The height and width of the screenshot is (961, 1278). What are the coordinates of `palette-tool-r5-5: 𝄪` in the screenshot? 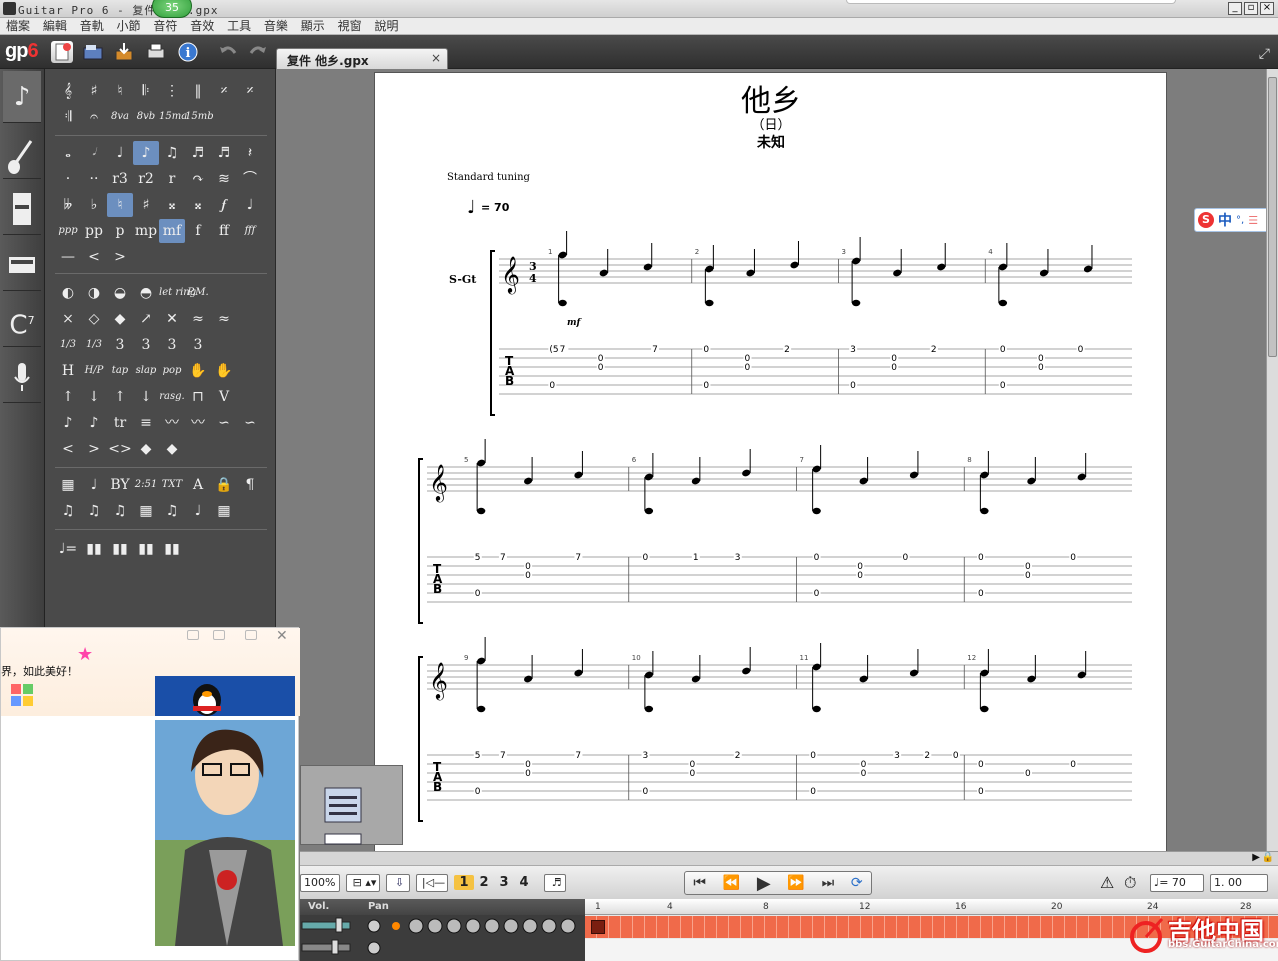 It's located at (198, 205).